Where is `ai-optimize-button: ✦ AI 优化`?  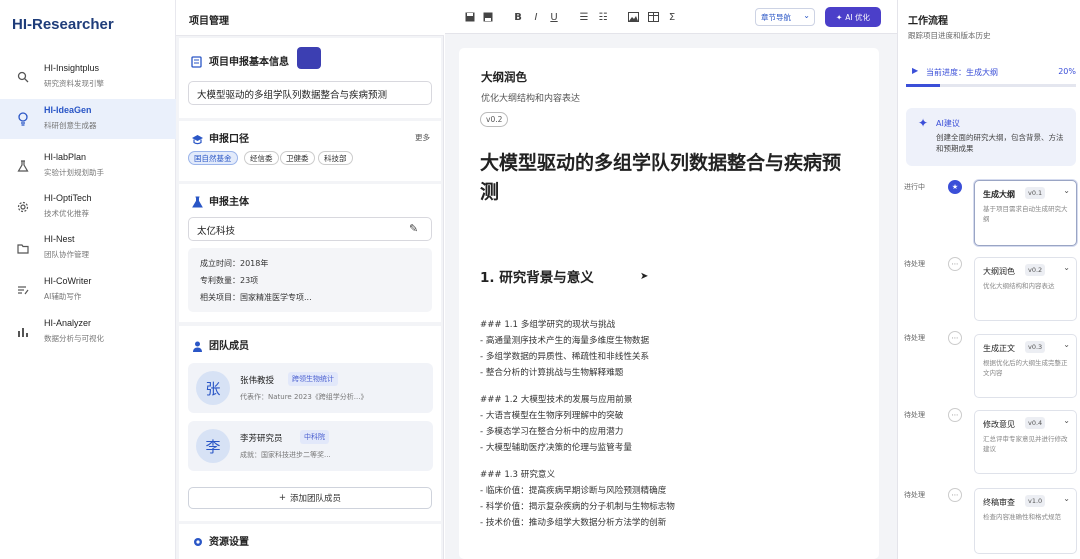 ai-optimize-button: ✦ AI 优化 is located at coordinates (853, 17).